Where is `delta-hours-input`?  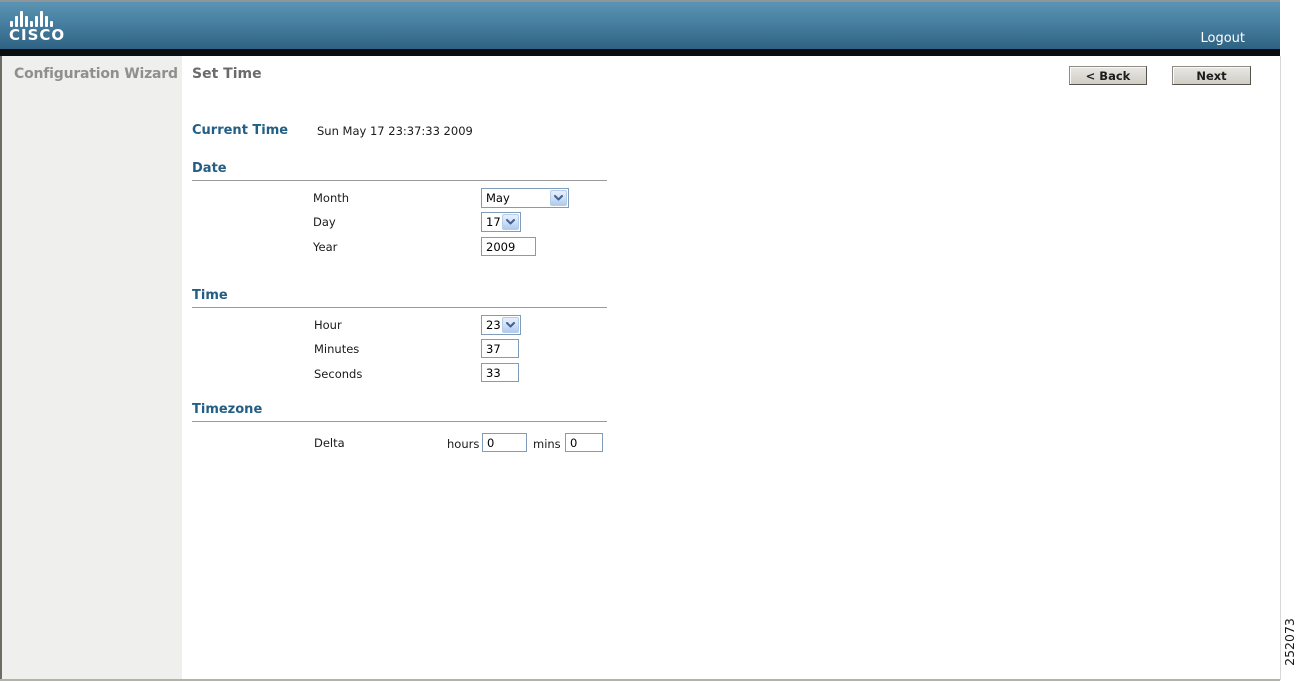
delta-hours-input is located at coordinates (504, 442).